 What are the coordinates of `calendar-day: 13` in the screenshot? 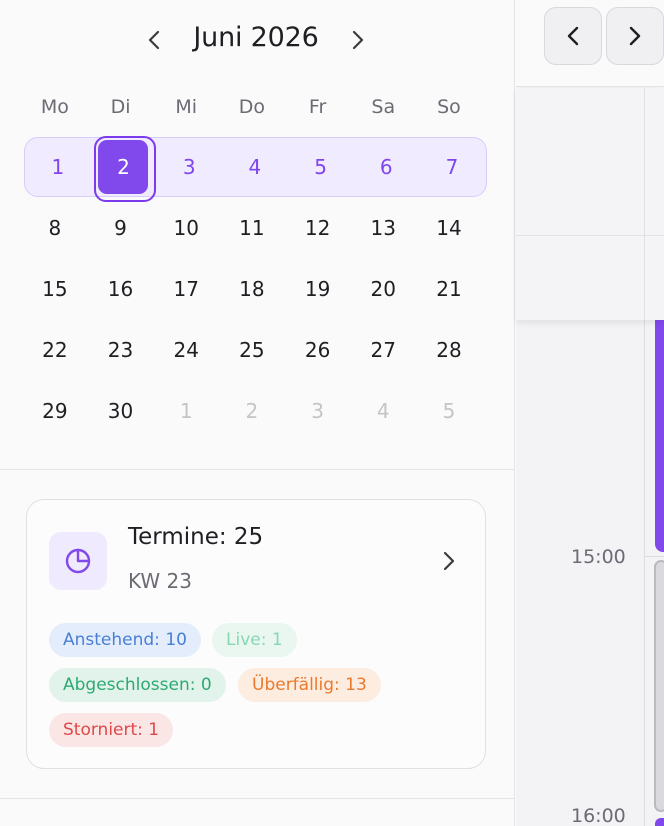 It's located at (383, 228).